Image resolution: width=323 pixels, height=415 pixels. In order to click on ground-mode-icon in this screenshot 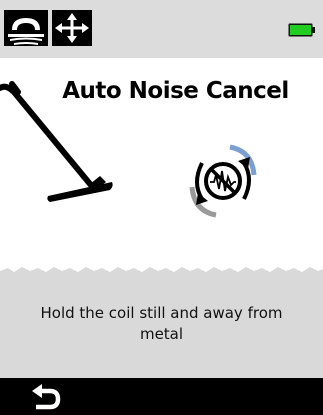, I will do `click(26, 28)`.